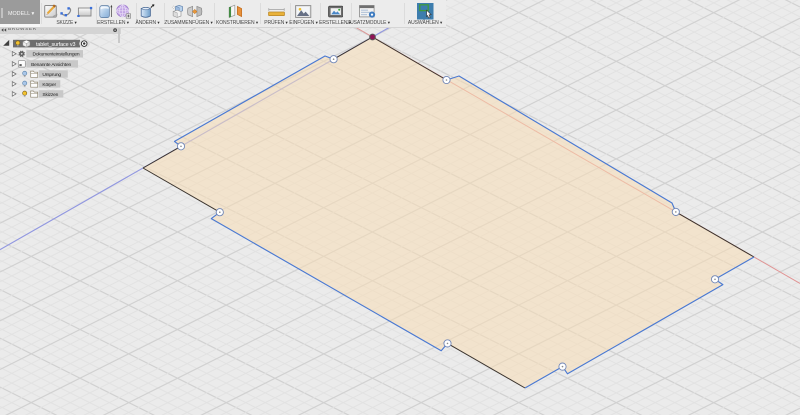  I want to click on svg-text: Dokumenteinstellungen, so click(56, 55).